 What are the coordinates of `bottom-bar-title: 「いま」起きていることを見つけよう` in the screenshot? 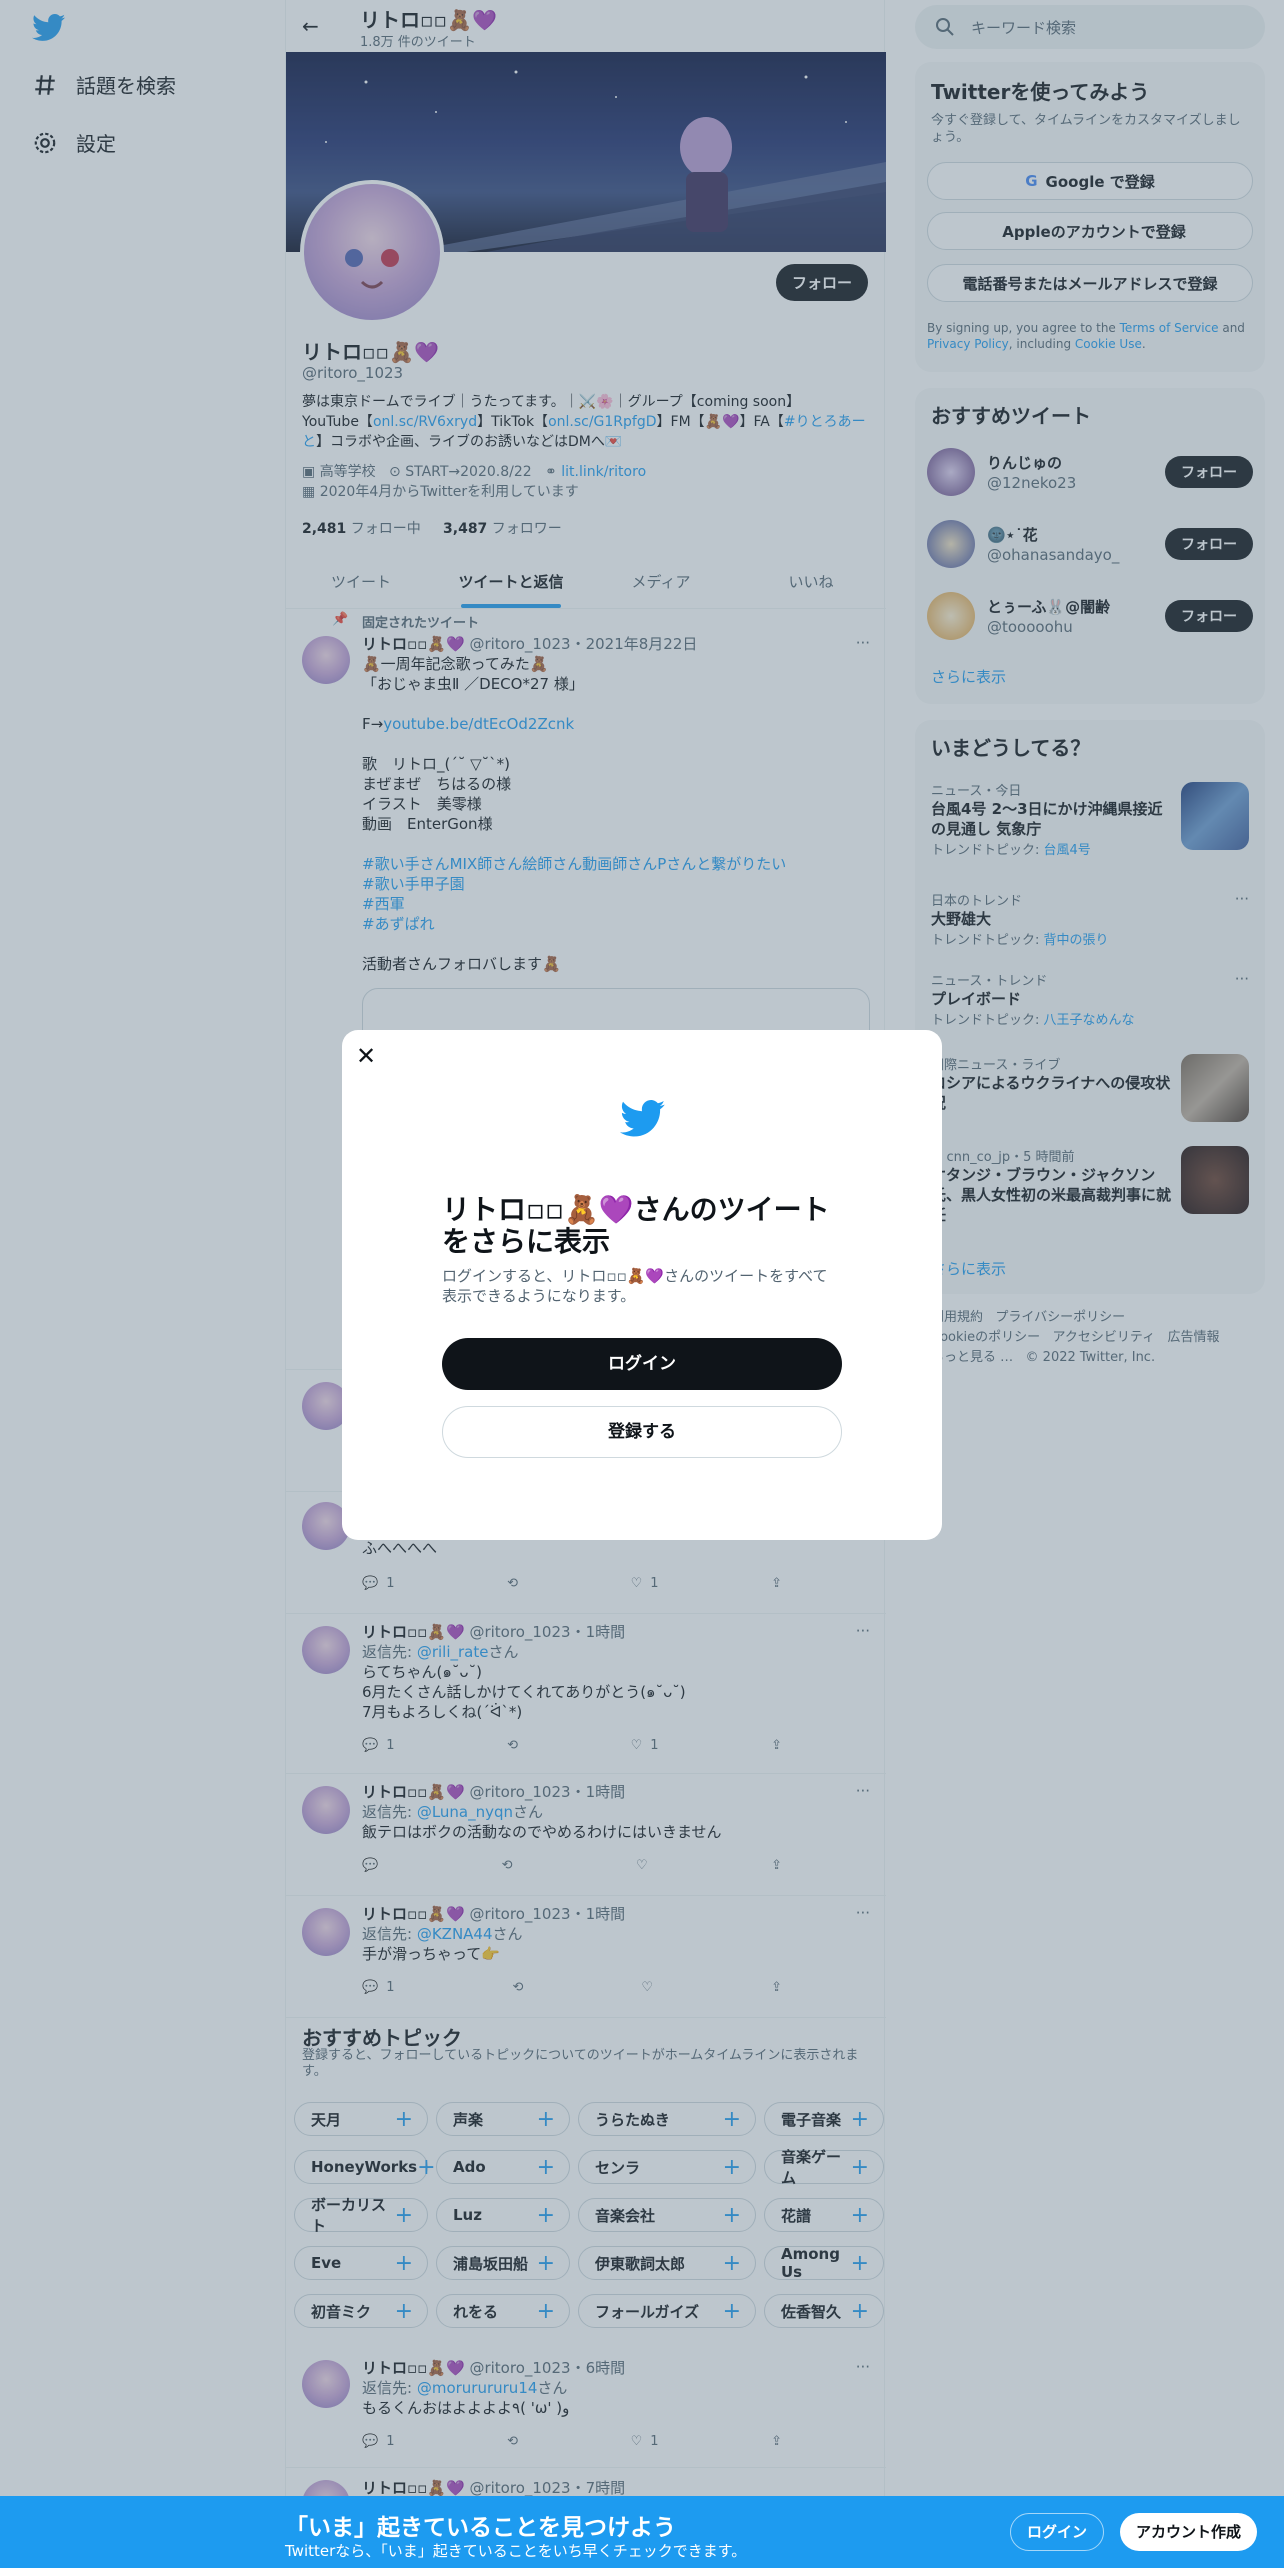 It's located at (480, 2528).